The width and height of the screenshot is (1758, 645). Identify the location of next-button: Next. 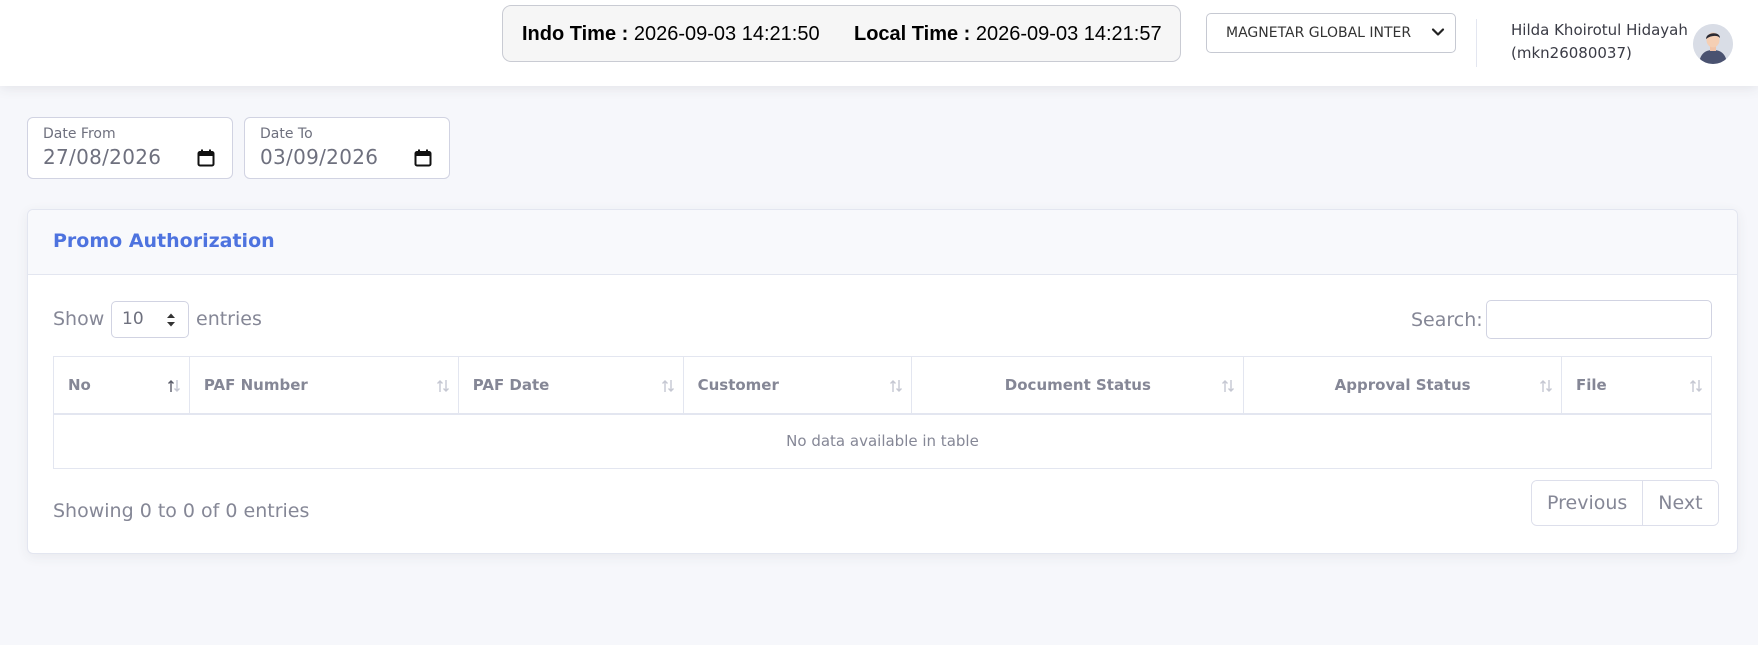
(1680, 503).